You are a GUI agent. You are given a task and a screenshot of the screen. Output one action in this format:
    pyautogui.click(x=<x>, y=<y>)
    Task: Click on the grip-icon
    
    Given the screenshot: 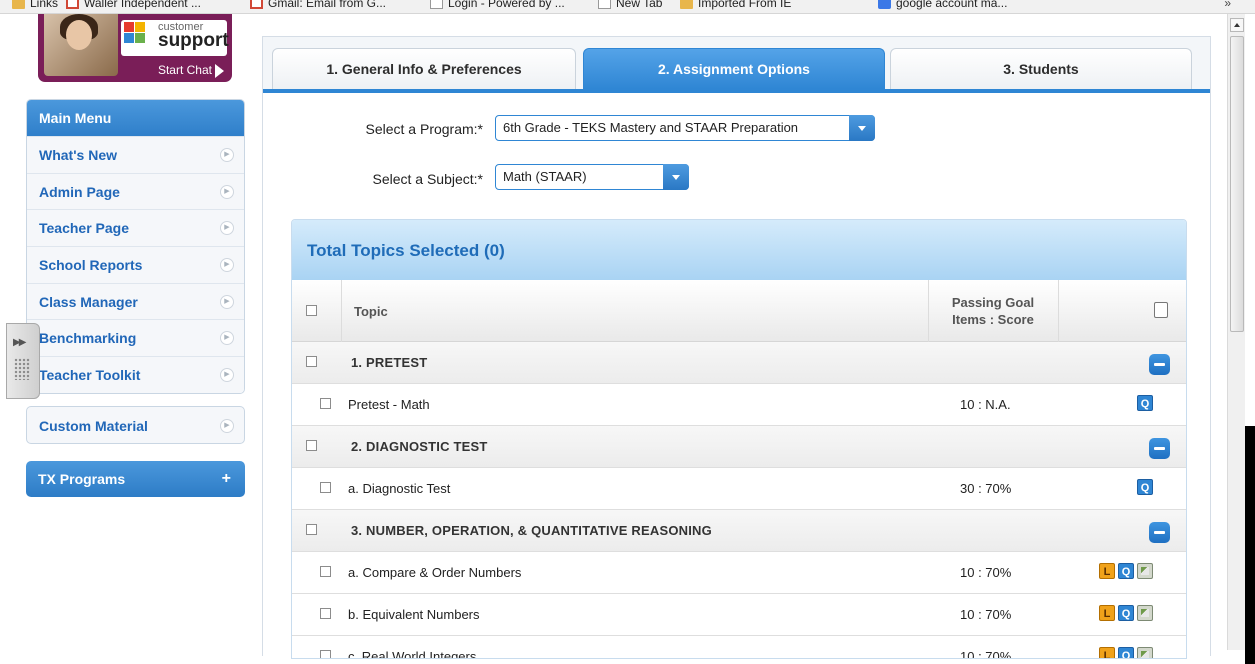 What is the action you would take?
    pyautogui.click(x=22, y=369)
    